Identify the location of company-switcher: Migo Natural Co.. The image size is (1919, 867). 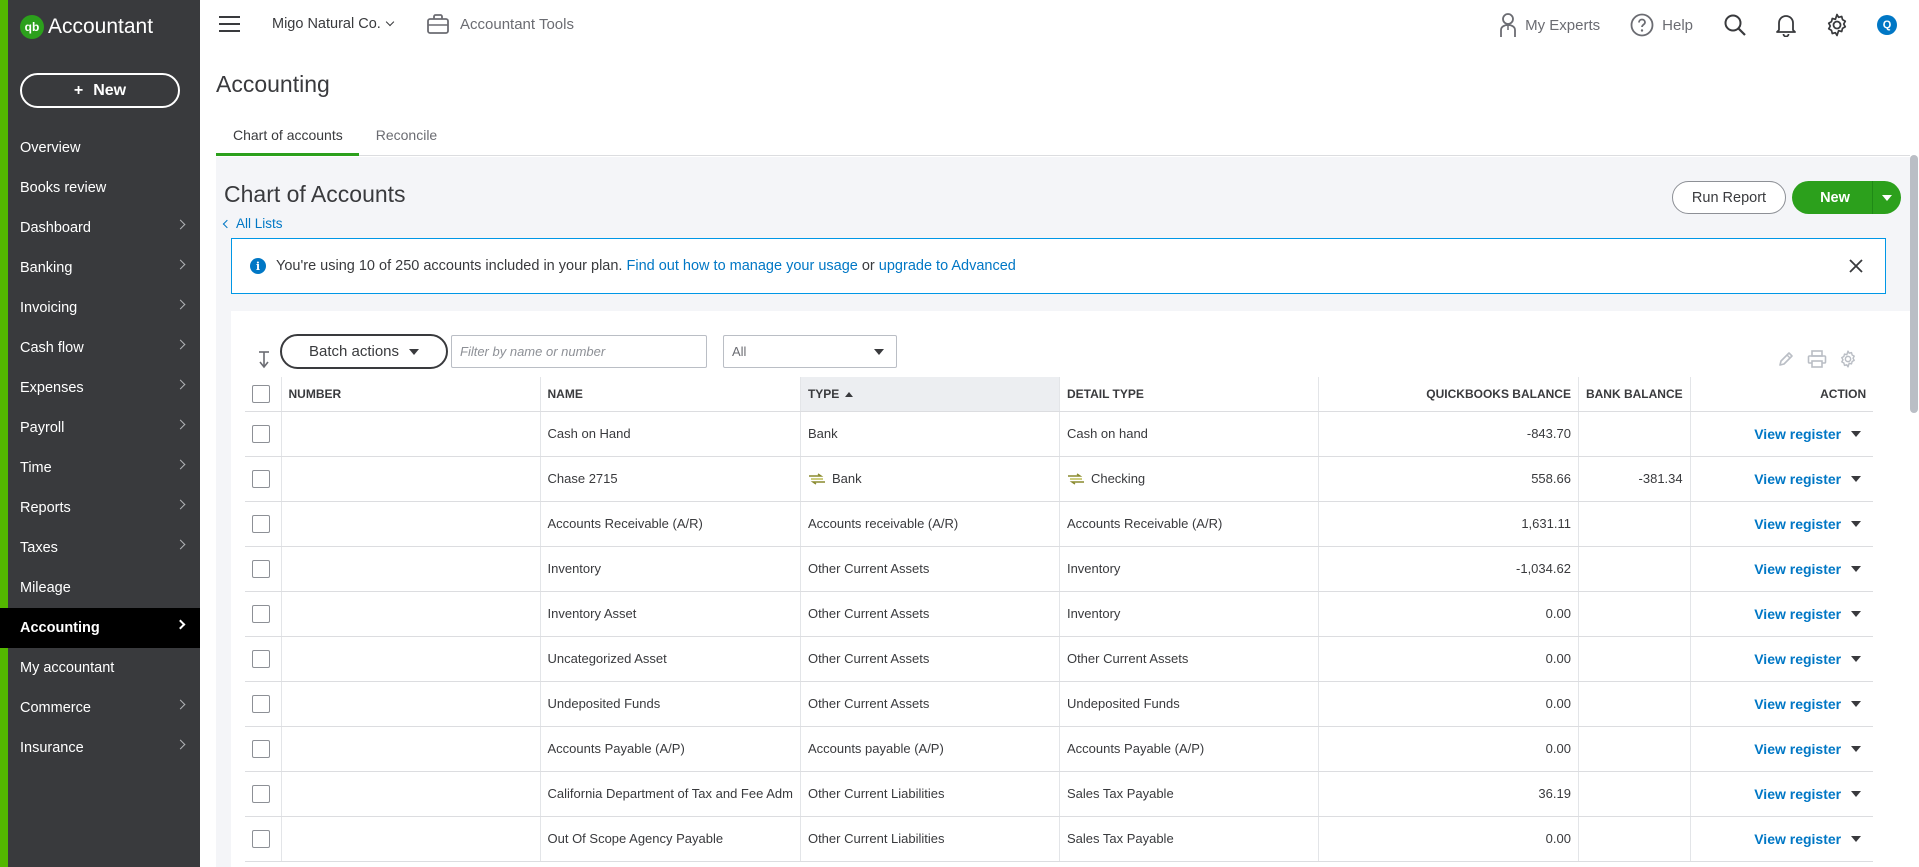
(333, 24).